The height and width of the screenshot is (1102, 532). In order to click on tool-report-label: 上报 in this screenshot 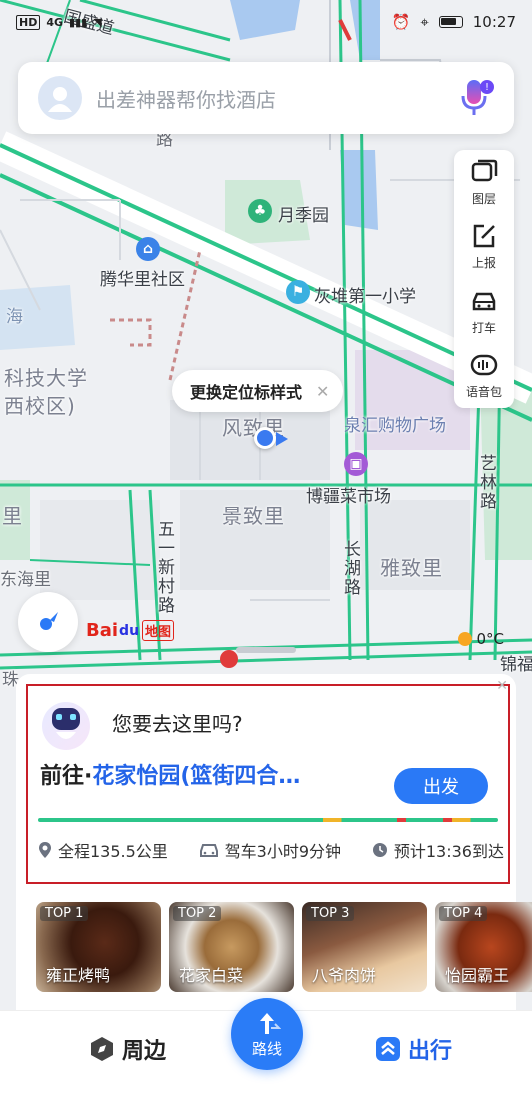, I will do `click(483, 263)`.